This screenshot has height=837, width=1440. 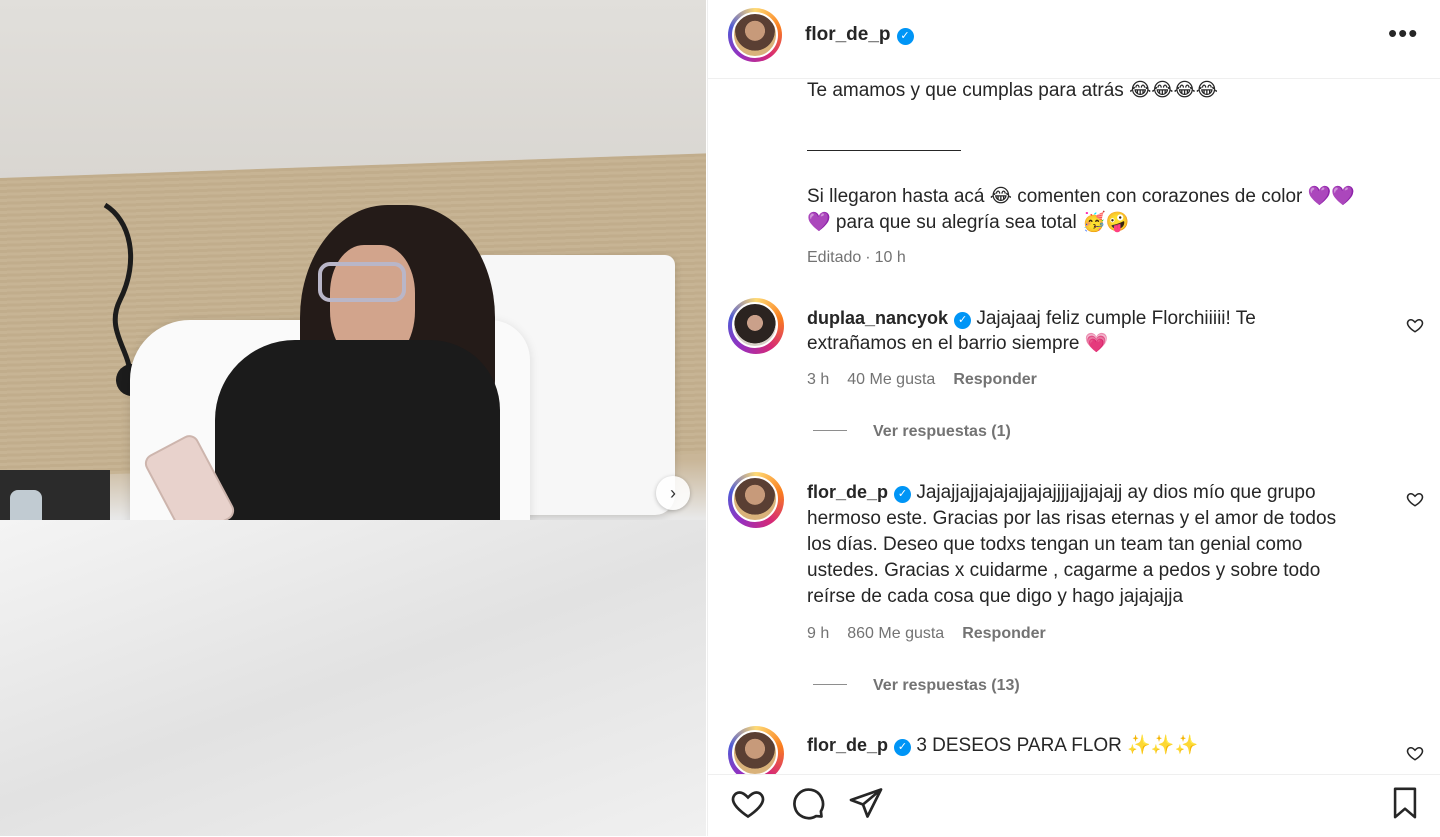 I want to click on next-photo-button: ›, so click(x=673, y=493).